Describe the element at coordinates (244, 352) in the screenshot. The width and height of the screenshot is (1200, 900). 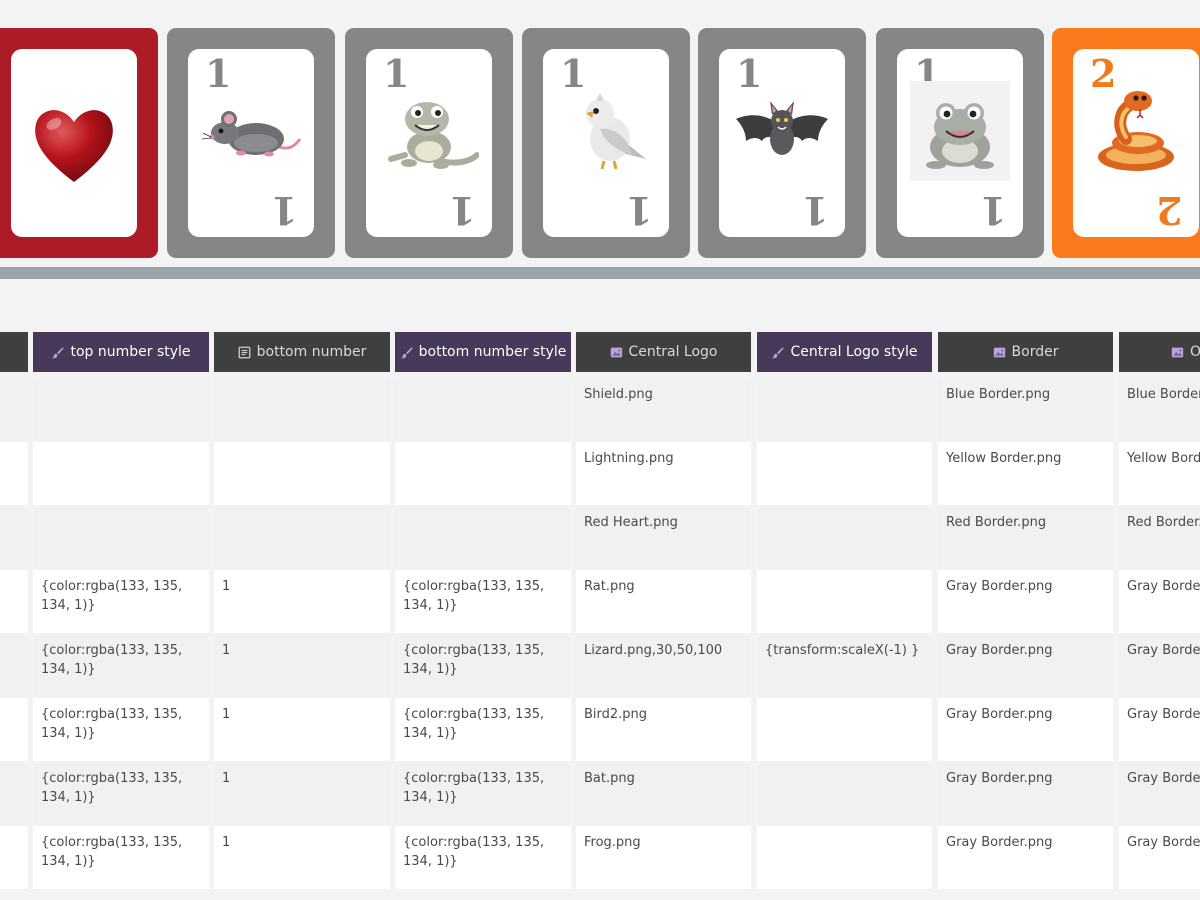
I see `text-doc-icon` at that location.